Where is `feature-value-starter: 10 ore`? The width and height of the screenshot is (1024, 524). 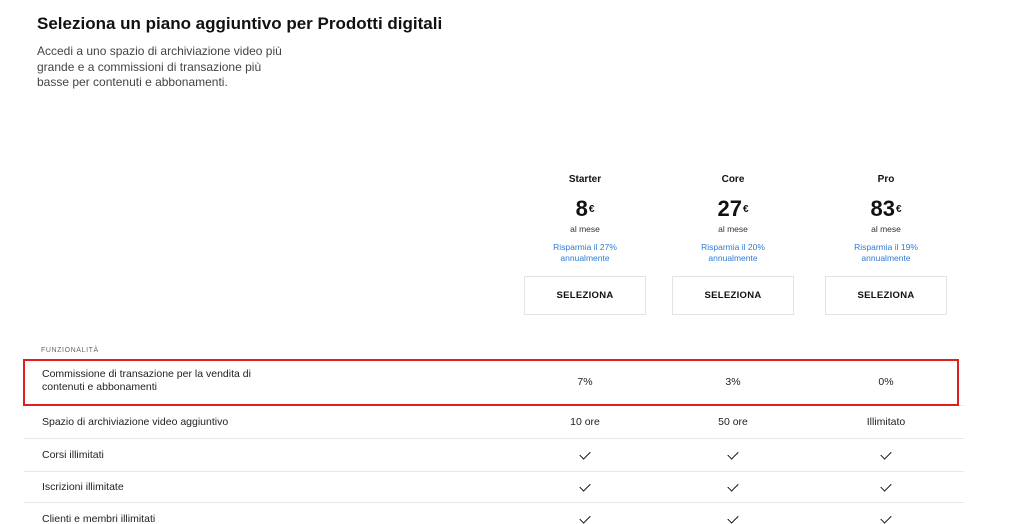 feature-value-starter: 10 ore is located at coordinates (585, 422).